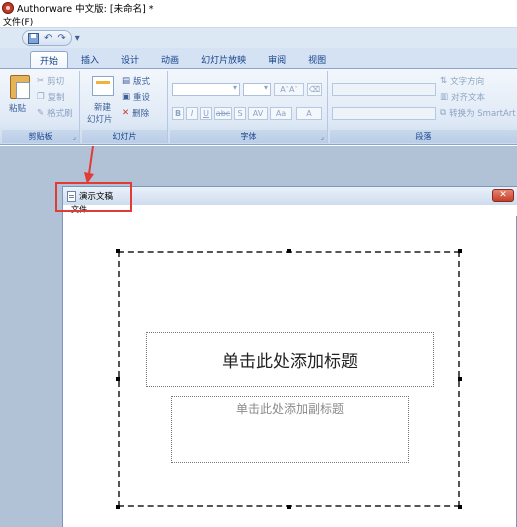  What do you see at coordinates (61, 38) in the screenshot?
I see `redo-icon: ↷` at bounding box center [61, 38].